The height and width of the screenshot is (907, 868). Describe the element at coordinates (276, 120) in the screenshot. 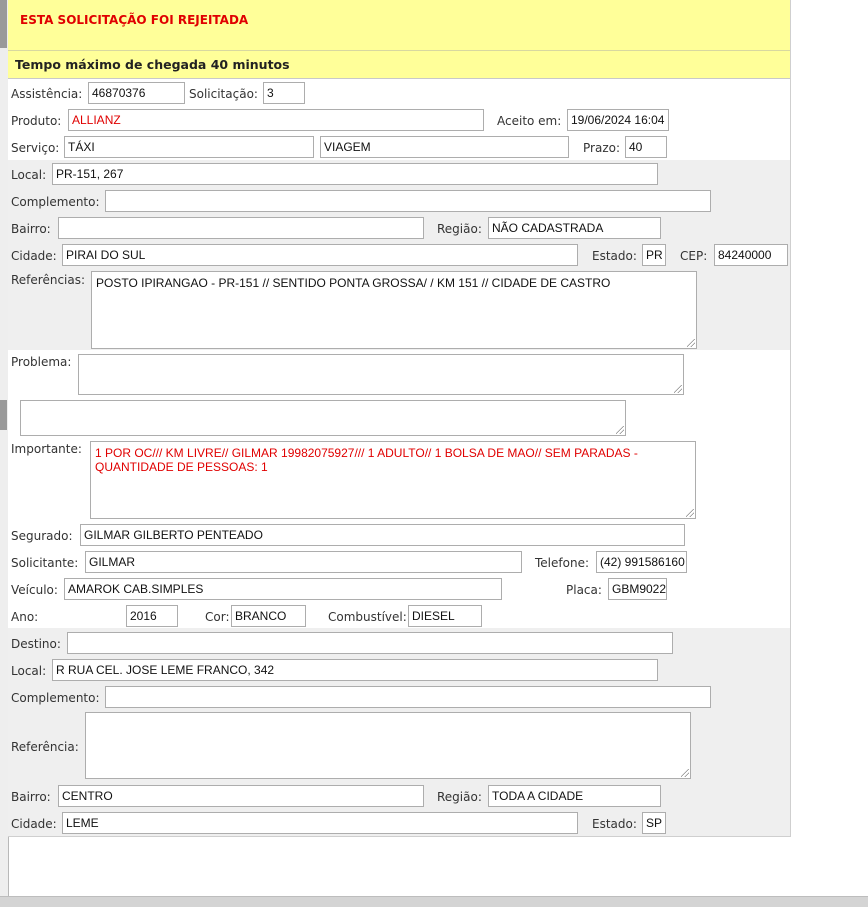

I see `produto-field: ALLIANZ` at that location.